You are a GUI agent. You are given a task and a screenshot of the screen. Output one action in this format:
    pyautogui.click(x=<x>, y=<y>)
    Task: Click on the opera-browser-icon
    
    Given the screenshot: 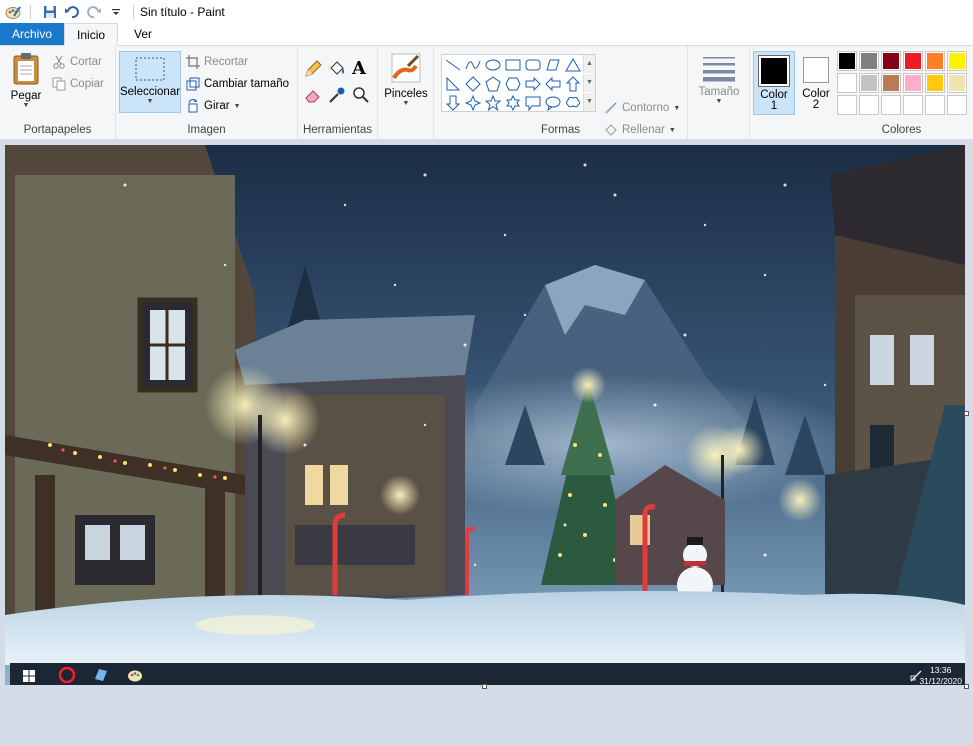 What is the action you would take?
    pyautogui.click(x=67, y=674)
    